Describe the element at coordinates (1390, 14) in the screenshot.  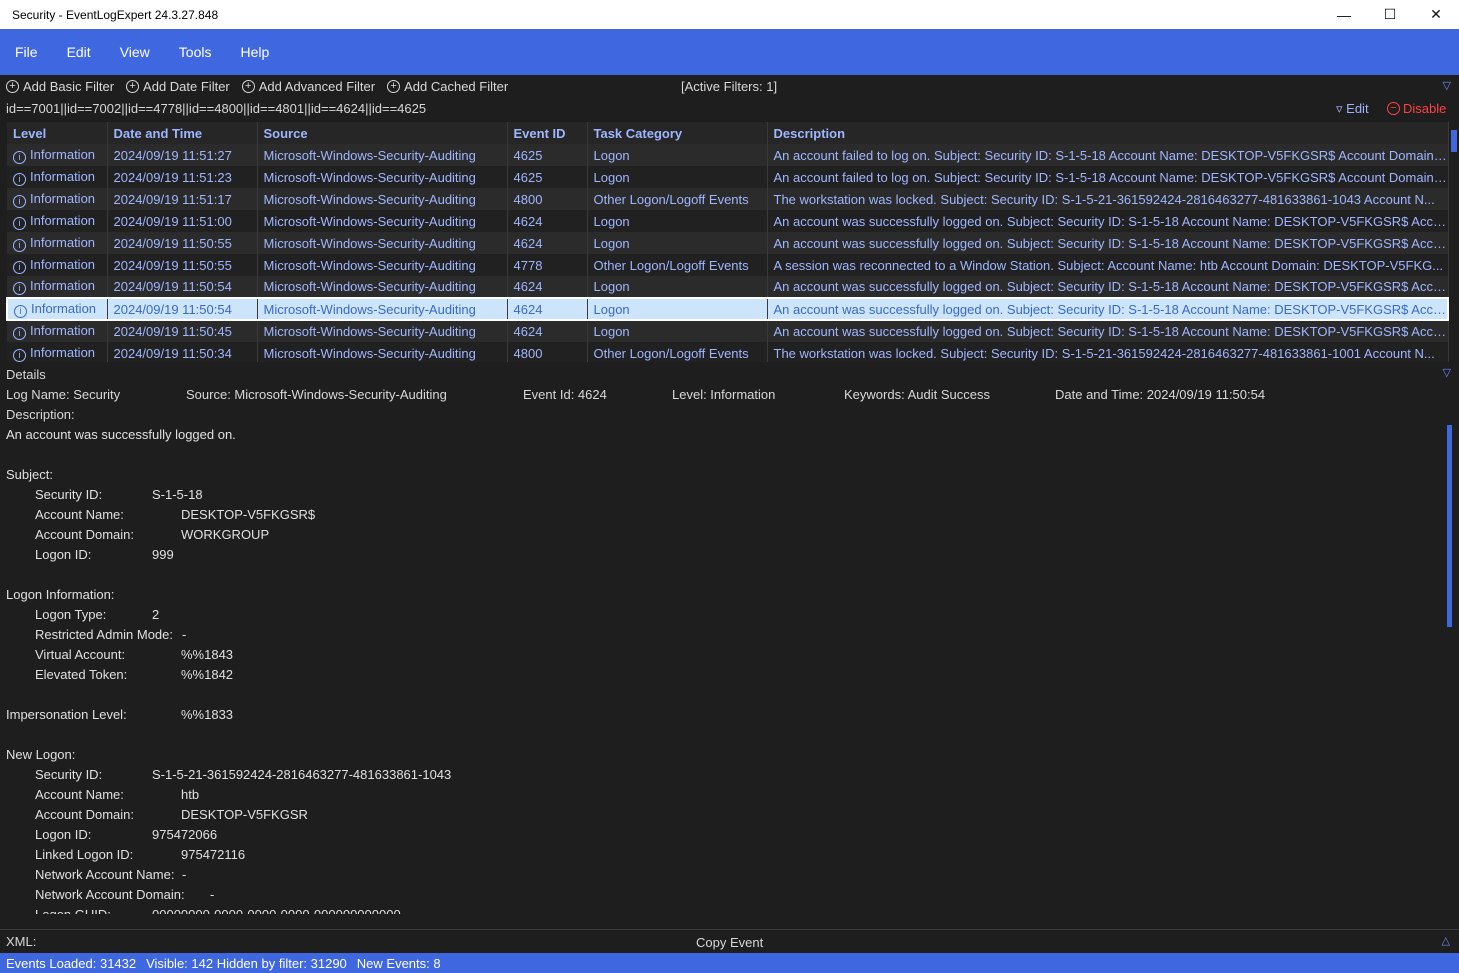
I see `maximize-button: ☐` at that location.